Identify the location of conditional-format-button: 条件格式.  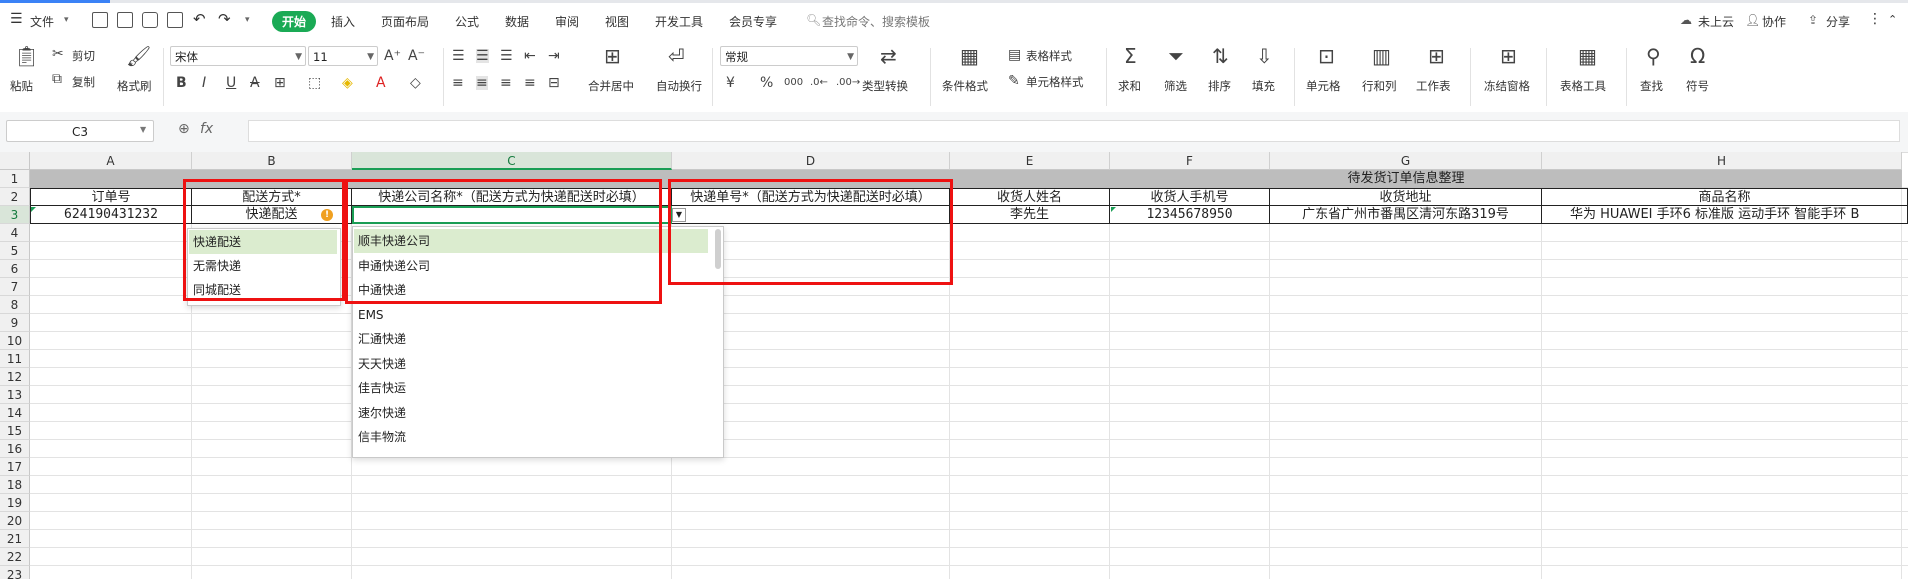
(965, 86).